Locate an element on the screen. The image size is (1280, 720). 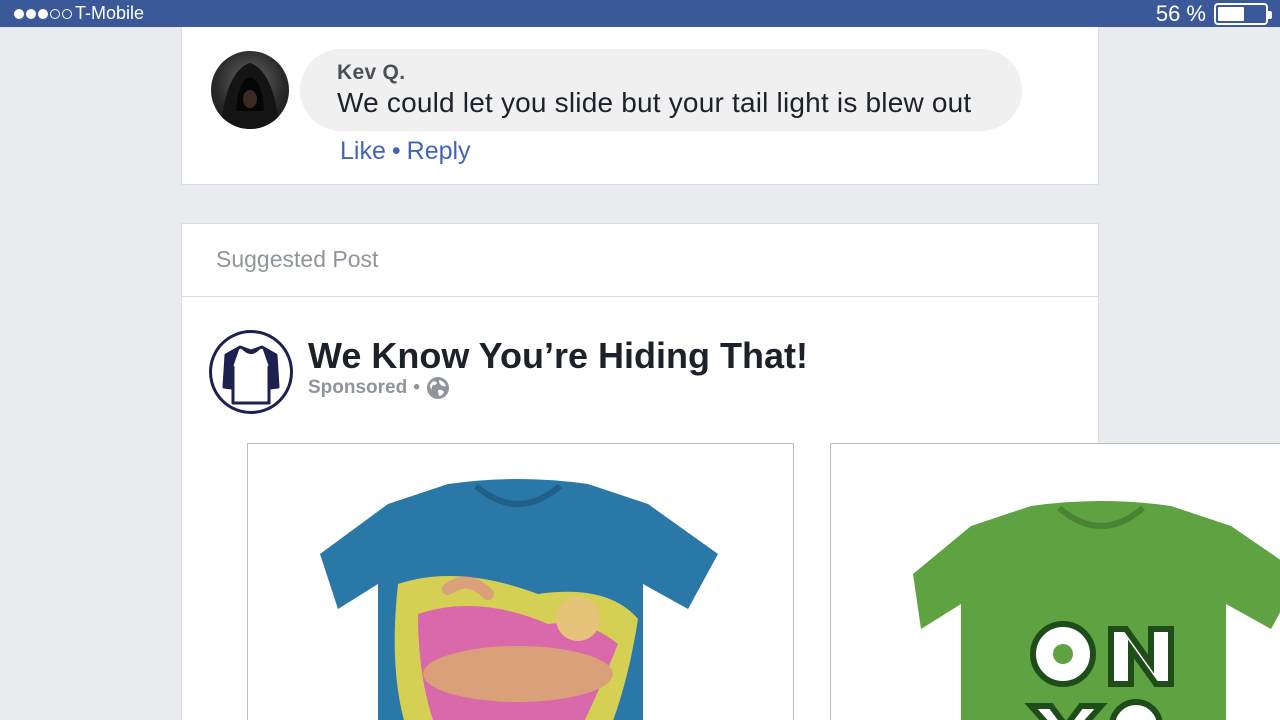
carrier-name: T-Mobile is located at coordinates (110, 13).